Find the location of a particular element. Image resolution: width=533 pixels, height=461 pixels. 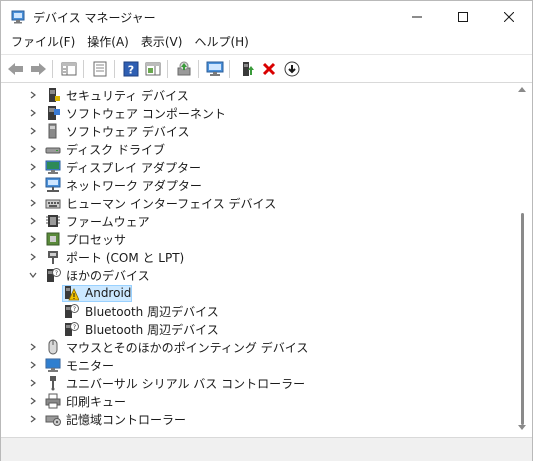

menu-file: ファイル(F) is located at coordinates (43, 42).